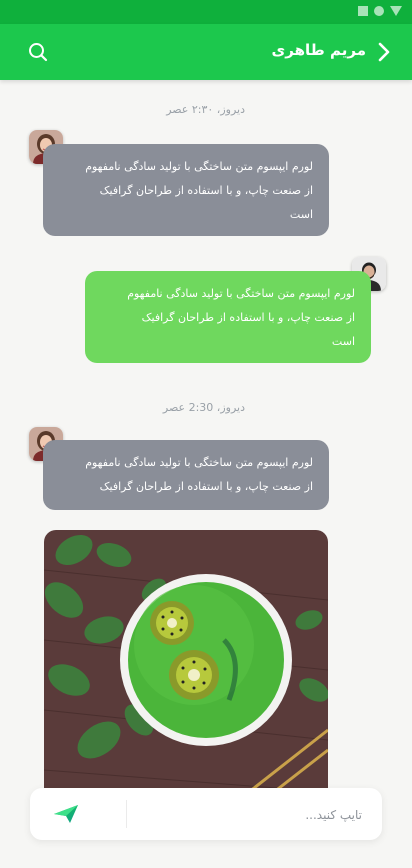 Image resolution: width=412 pixels, height=868 pixels. I want to click on app-bar: مریم طاهری, so click(206, 52).